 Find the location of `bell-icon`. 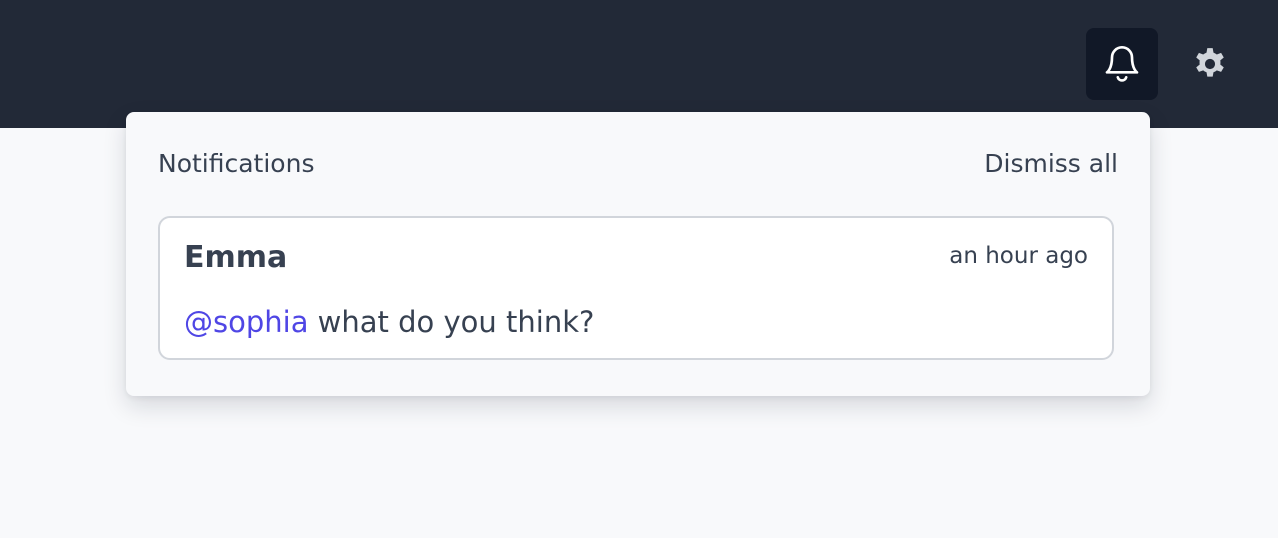

bell-icon is located at coordinates (1122, 64).